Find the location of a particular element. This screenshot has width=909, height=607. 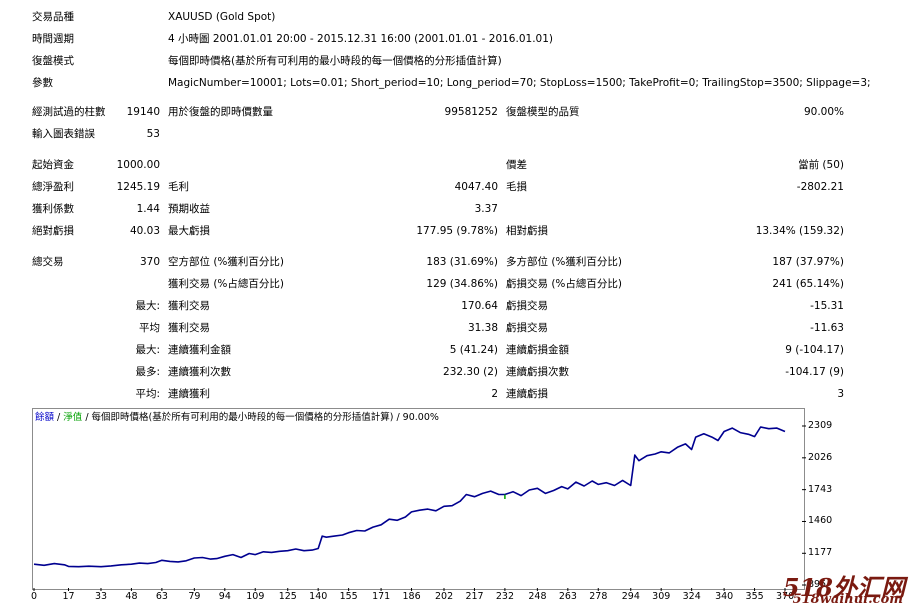

x-tick-label: 324 is located at coordinates (691, 596).